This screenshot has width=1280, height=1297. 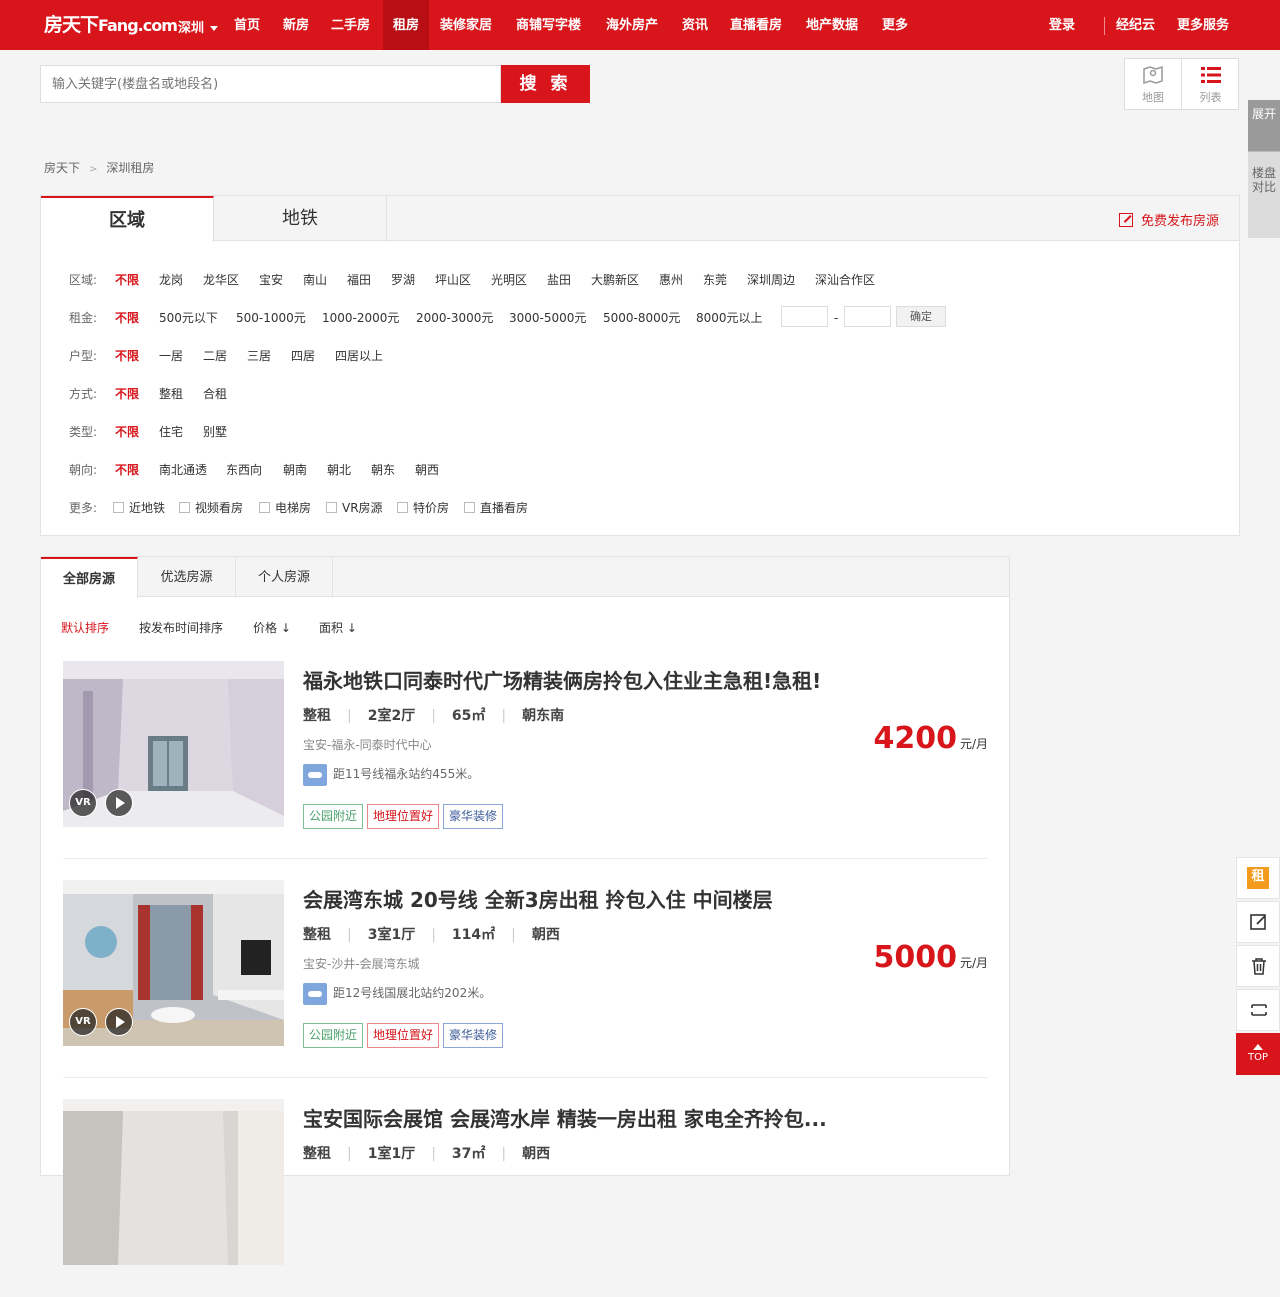 What do you see at coordinates (367, 744) in the screenshot?
I see `listing-address: 宝安-福永-同泰时代中心` at bounding box center [367, 744].